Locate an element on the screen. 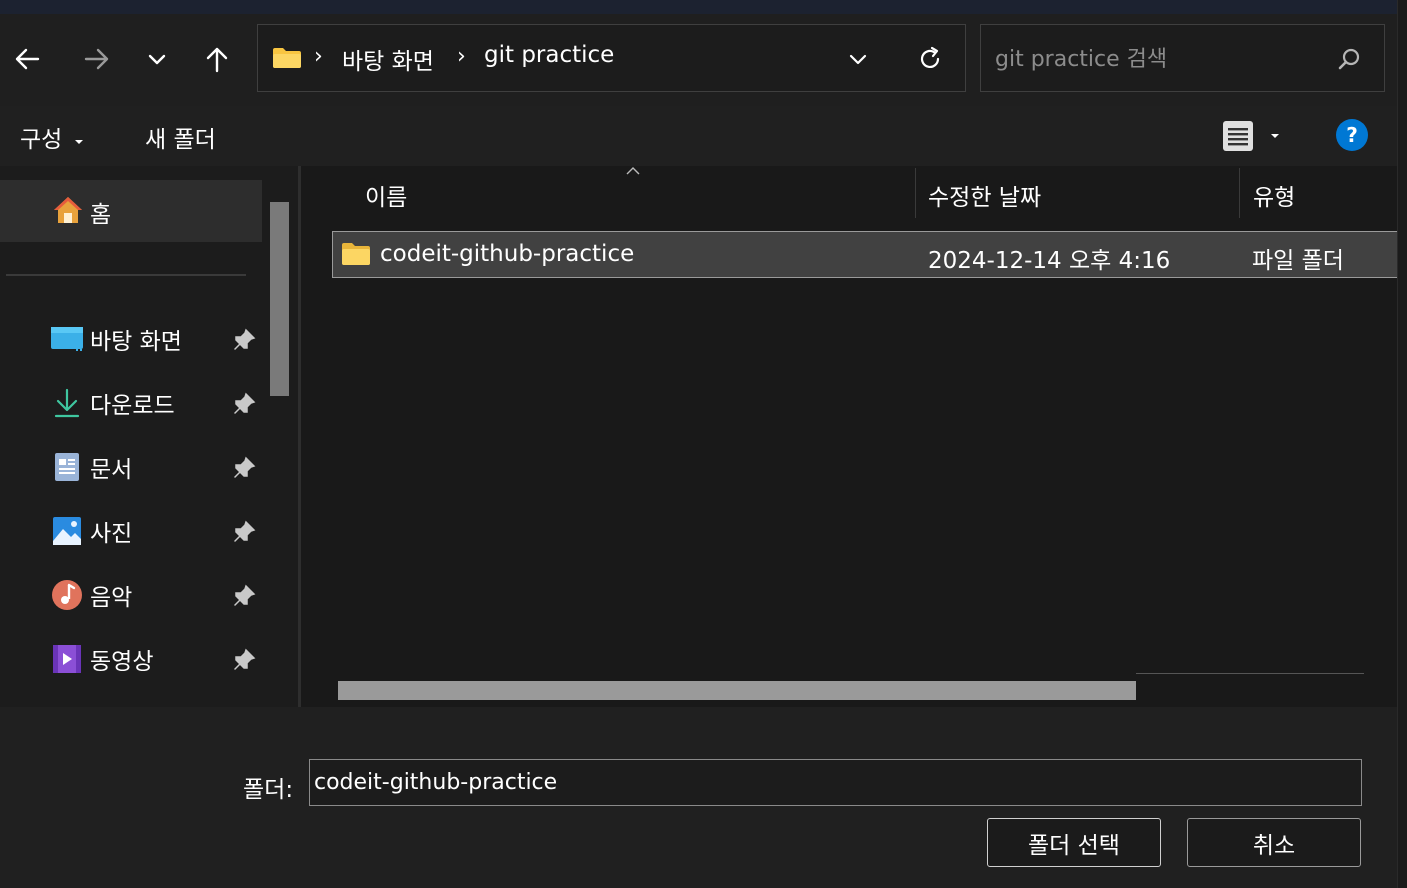  sidebar-divider is located at coordinates (126, 275).